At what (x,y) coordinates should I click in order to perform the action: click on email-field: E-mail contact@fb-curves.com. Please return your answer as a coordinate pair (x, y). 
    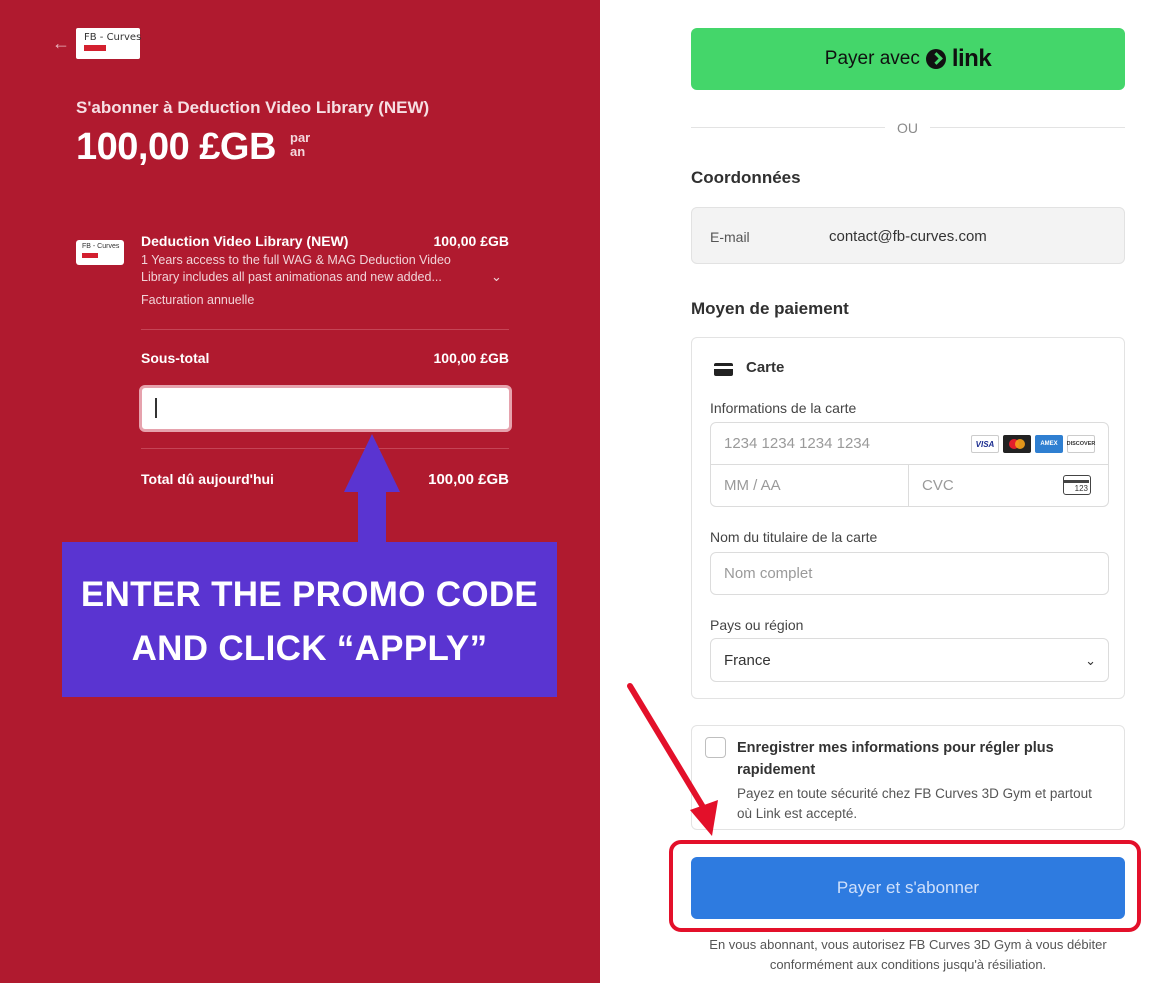
    Looking at the image, I should click on (908, 235).